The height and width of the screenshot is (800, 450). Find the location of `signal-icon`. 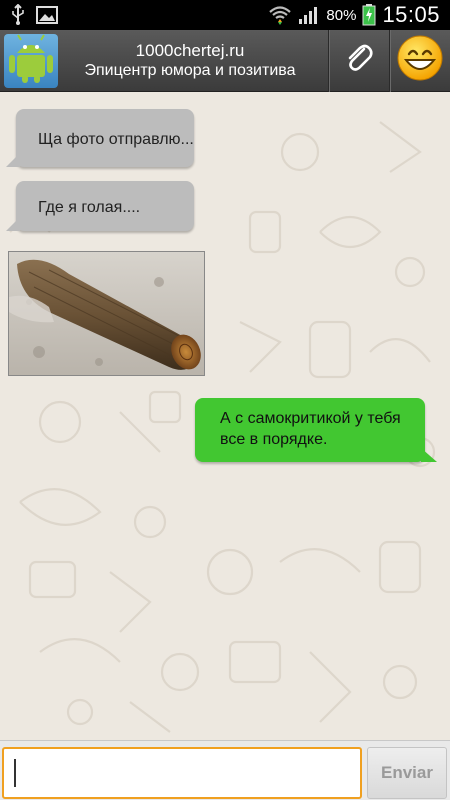

signal-icon is located at coordinates (309, 15).